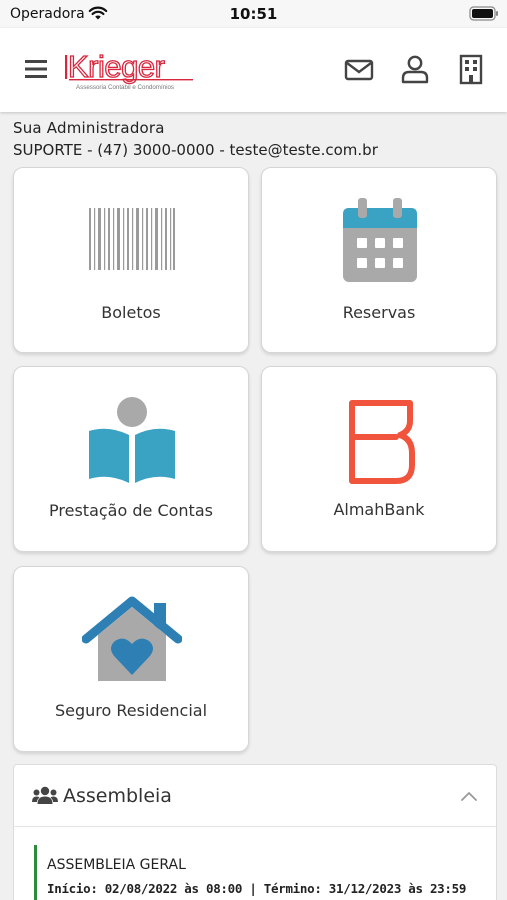  I want to click on house-heart-icon, so click(132, 641).